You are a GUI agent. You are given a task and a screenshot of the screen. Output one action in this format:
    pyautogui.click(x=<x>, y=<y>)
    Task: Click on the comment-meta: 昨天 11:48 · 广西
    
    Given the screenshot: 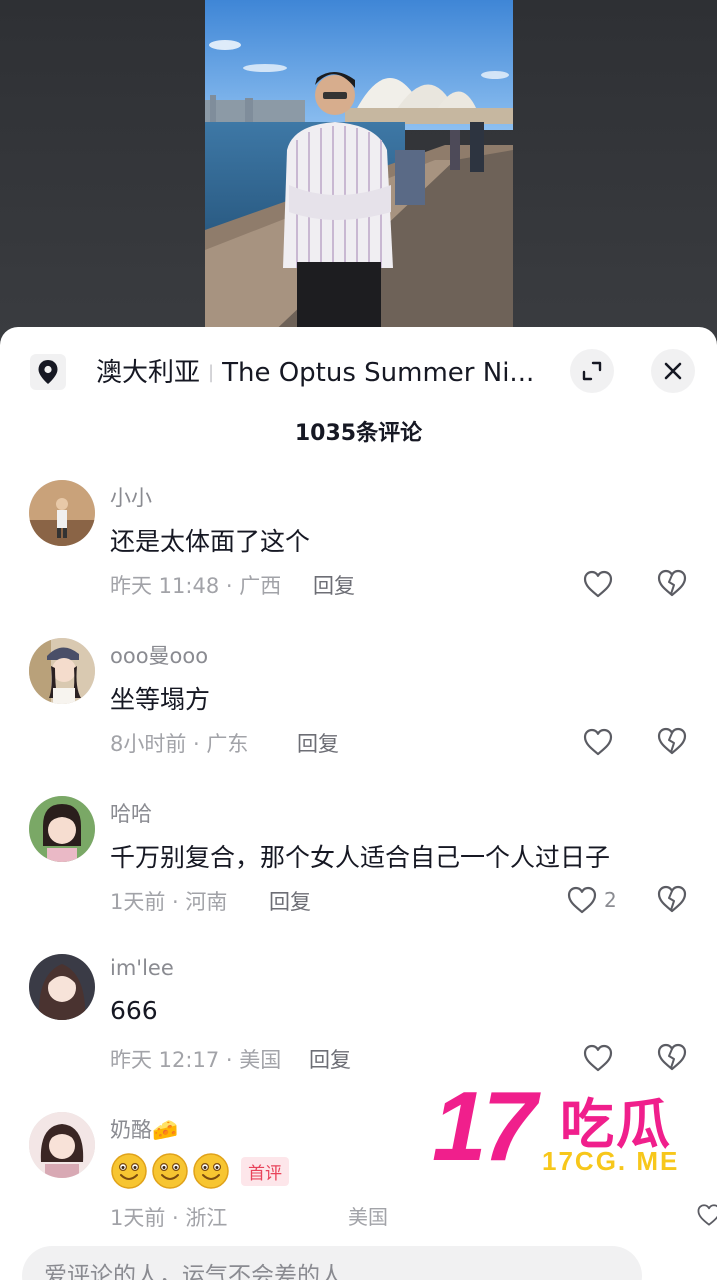 What is the action you would take?
    pyautogui.click(x=196, y=586)
    